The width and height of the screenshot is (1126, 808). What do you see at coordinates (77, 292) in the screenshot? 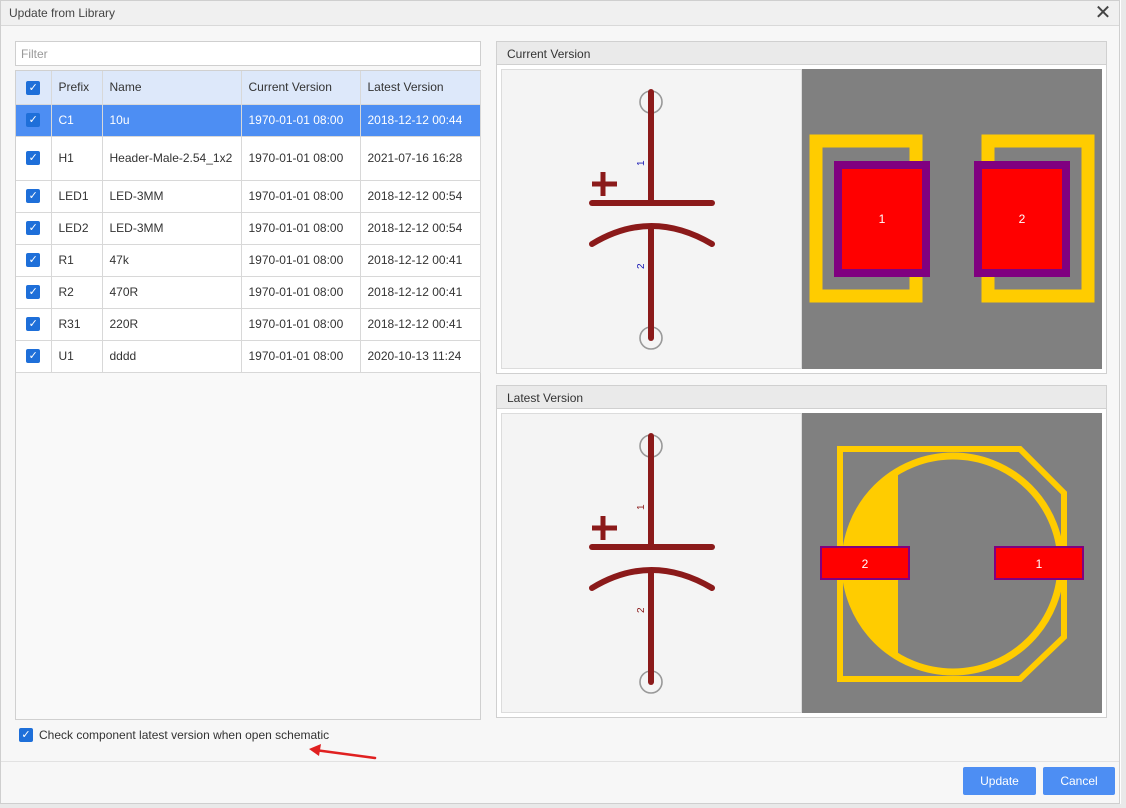
I see `cell-prefix: R2` at bounding box center [77, 292].